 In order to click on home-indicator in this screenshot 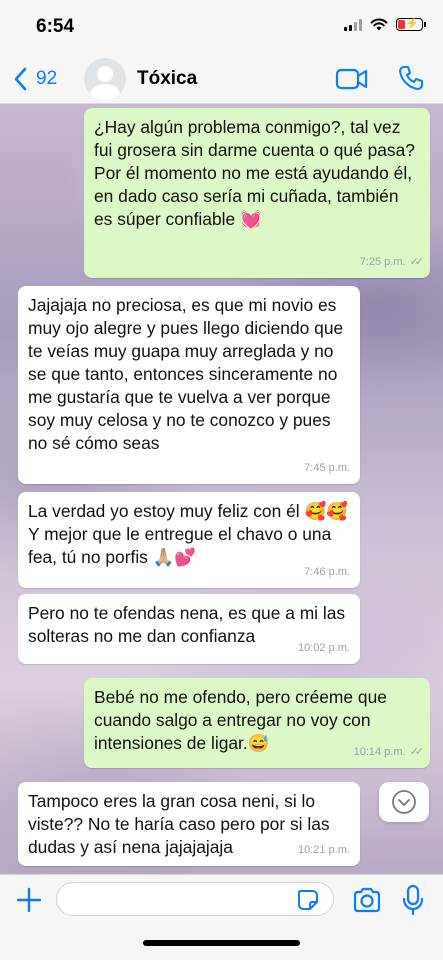, I will do `click(221, 943)`.